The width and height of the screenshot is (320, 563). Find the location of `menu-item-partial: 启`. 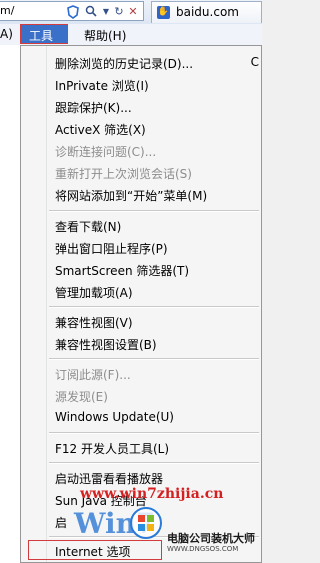

menu-item-partial: 启 is located at coordinates (61, 522).